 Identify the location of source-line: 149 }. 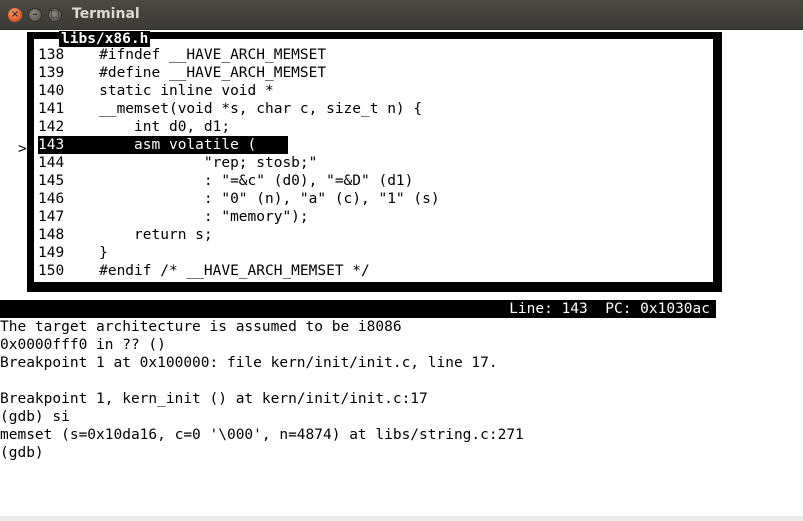
(376, 253).